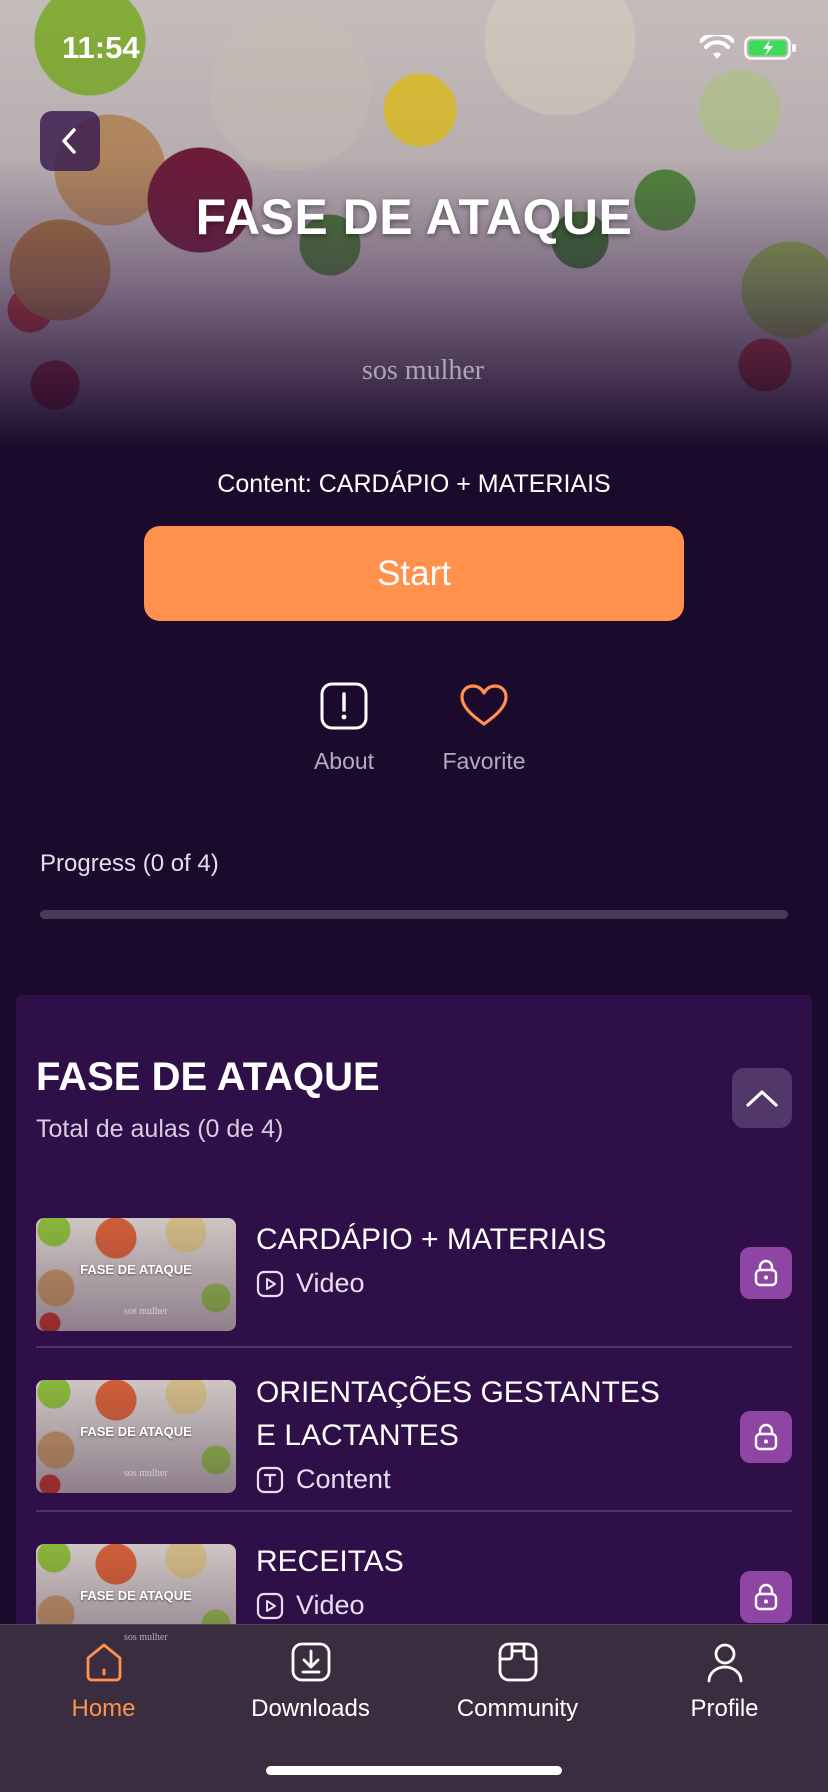  What do you see at coordinates (423, 370) in the screenshot?
I see `brand-logo: sos mulher` at bounding box center [423, 370].